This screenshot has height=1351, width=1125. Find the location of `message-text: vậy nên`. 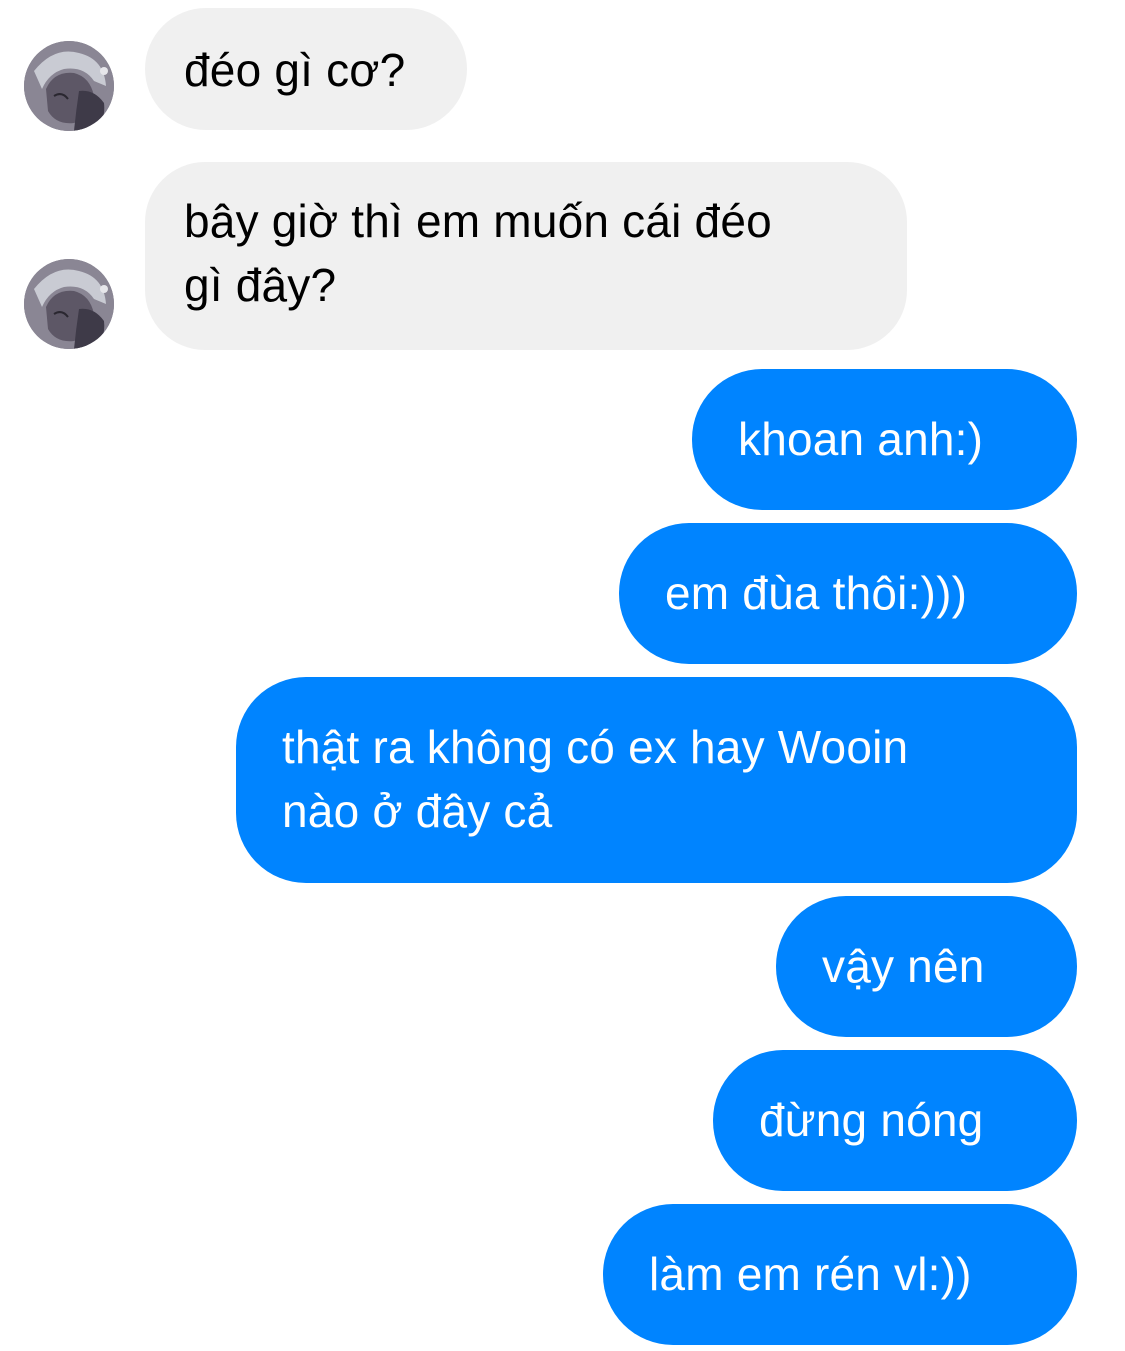

message-text: vậy nên is located at coordinates (903, 966).